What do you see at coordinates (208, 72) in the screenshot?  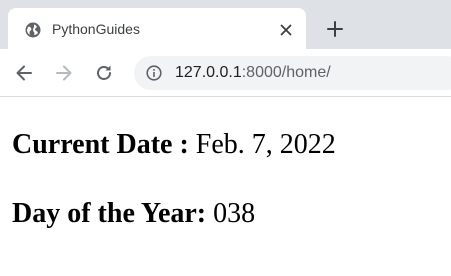 I see `url-host: 127.0.0.1` at bounding box center [208, 72].